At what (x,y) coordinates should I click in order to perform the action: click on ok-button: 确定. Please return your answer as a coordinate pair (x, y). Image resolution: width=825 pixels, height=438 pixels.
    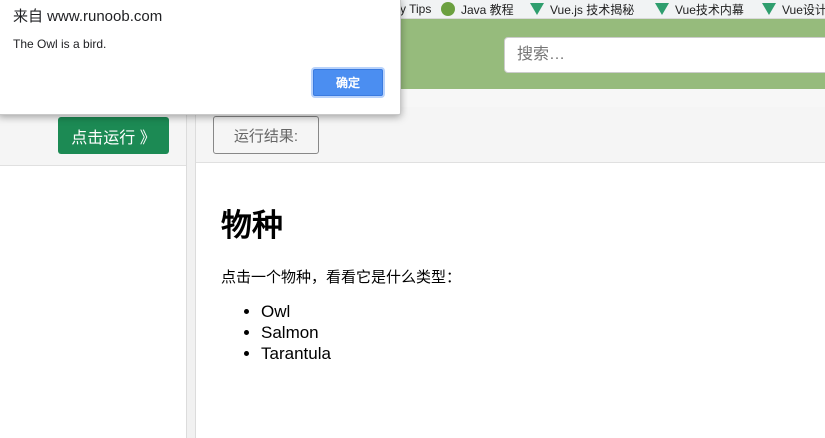
    Looking at the image, I should click on (348, 82).